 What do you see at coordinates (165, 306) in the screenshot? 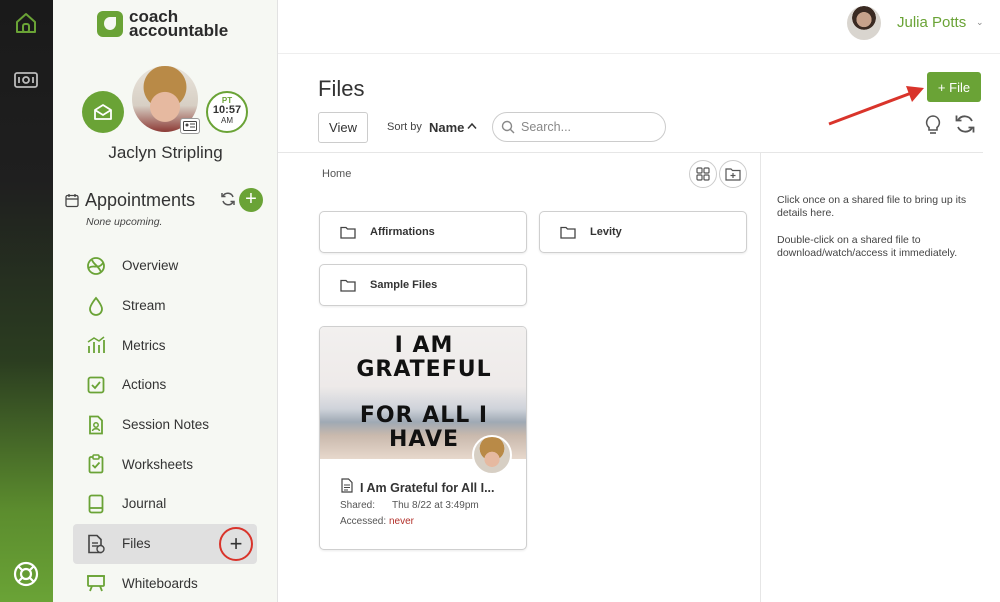
I see `nav-item-stream: Stream` at bounding box center [165, 306].